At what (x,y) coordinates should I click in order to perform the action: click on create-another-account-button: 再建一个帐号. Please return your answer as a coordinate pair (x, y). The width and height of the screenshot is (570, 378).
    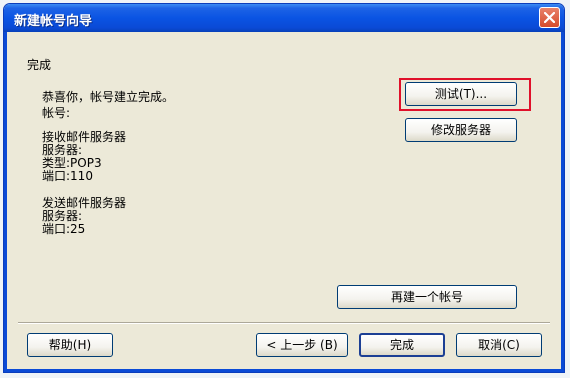
    Looking at the image, I should click on (427, 297).